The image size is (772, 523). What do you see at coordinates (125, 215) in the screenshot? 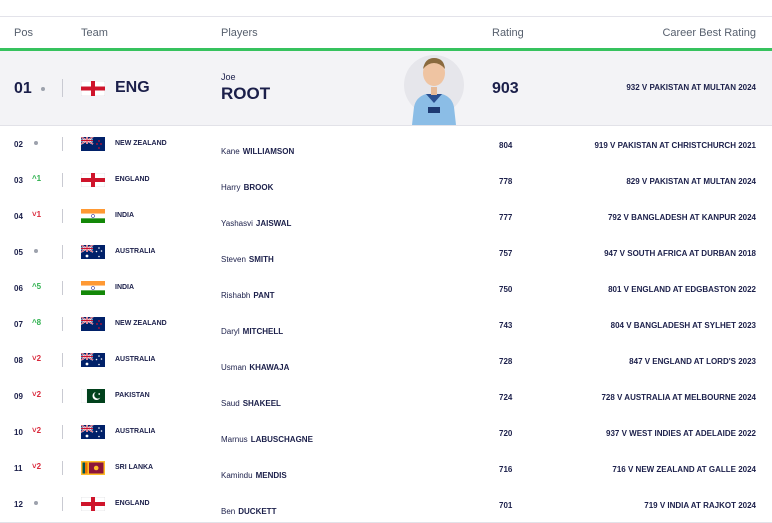
I see `team-name: INDIA` at bounding box center [125, 215].